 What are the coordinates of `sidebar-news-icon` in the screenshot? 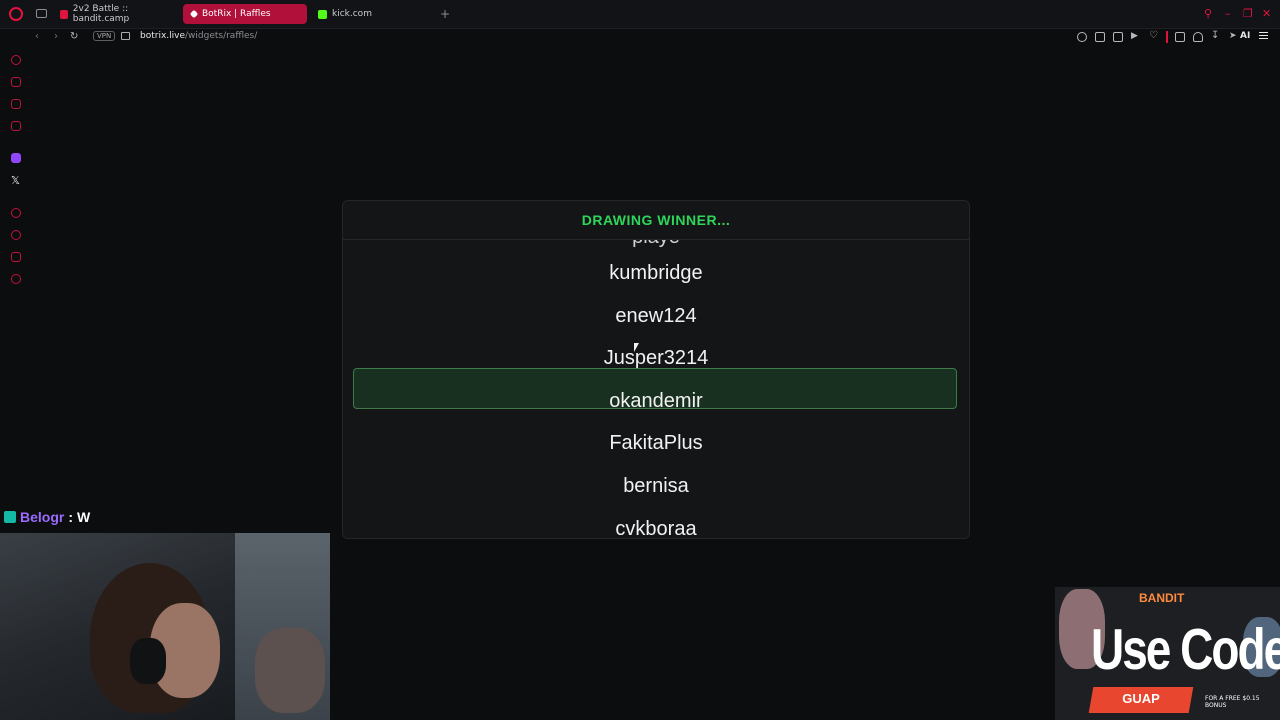 It's located at (16, 126).